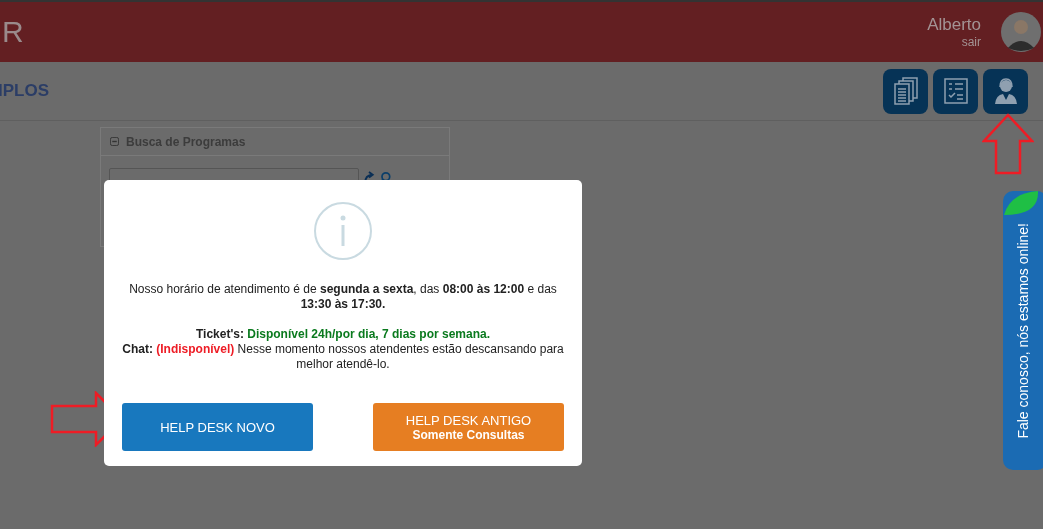 This screenshot has width=1043, height=529. I want to click on notice-text: Nosso horário de atendimento é de segunda a sexta, das 08:00 às 12:00 e das 13:30 às 17:30., so click(343, 297).